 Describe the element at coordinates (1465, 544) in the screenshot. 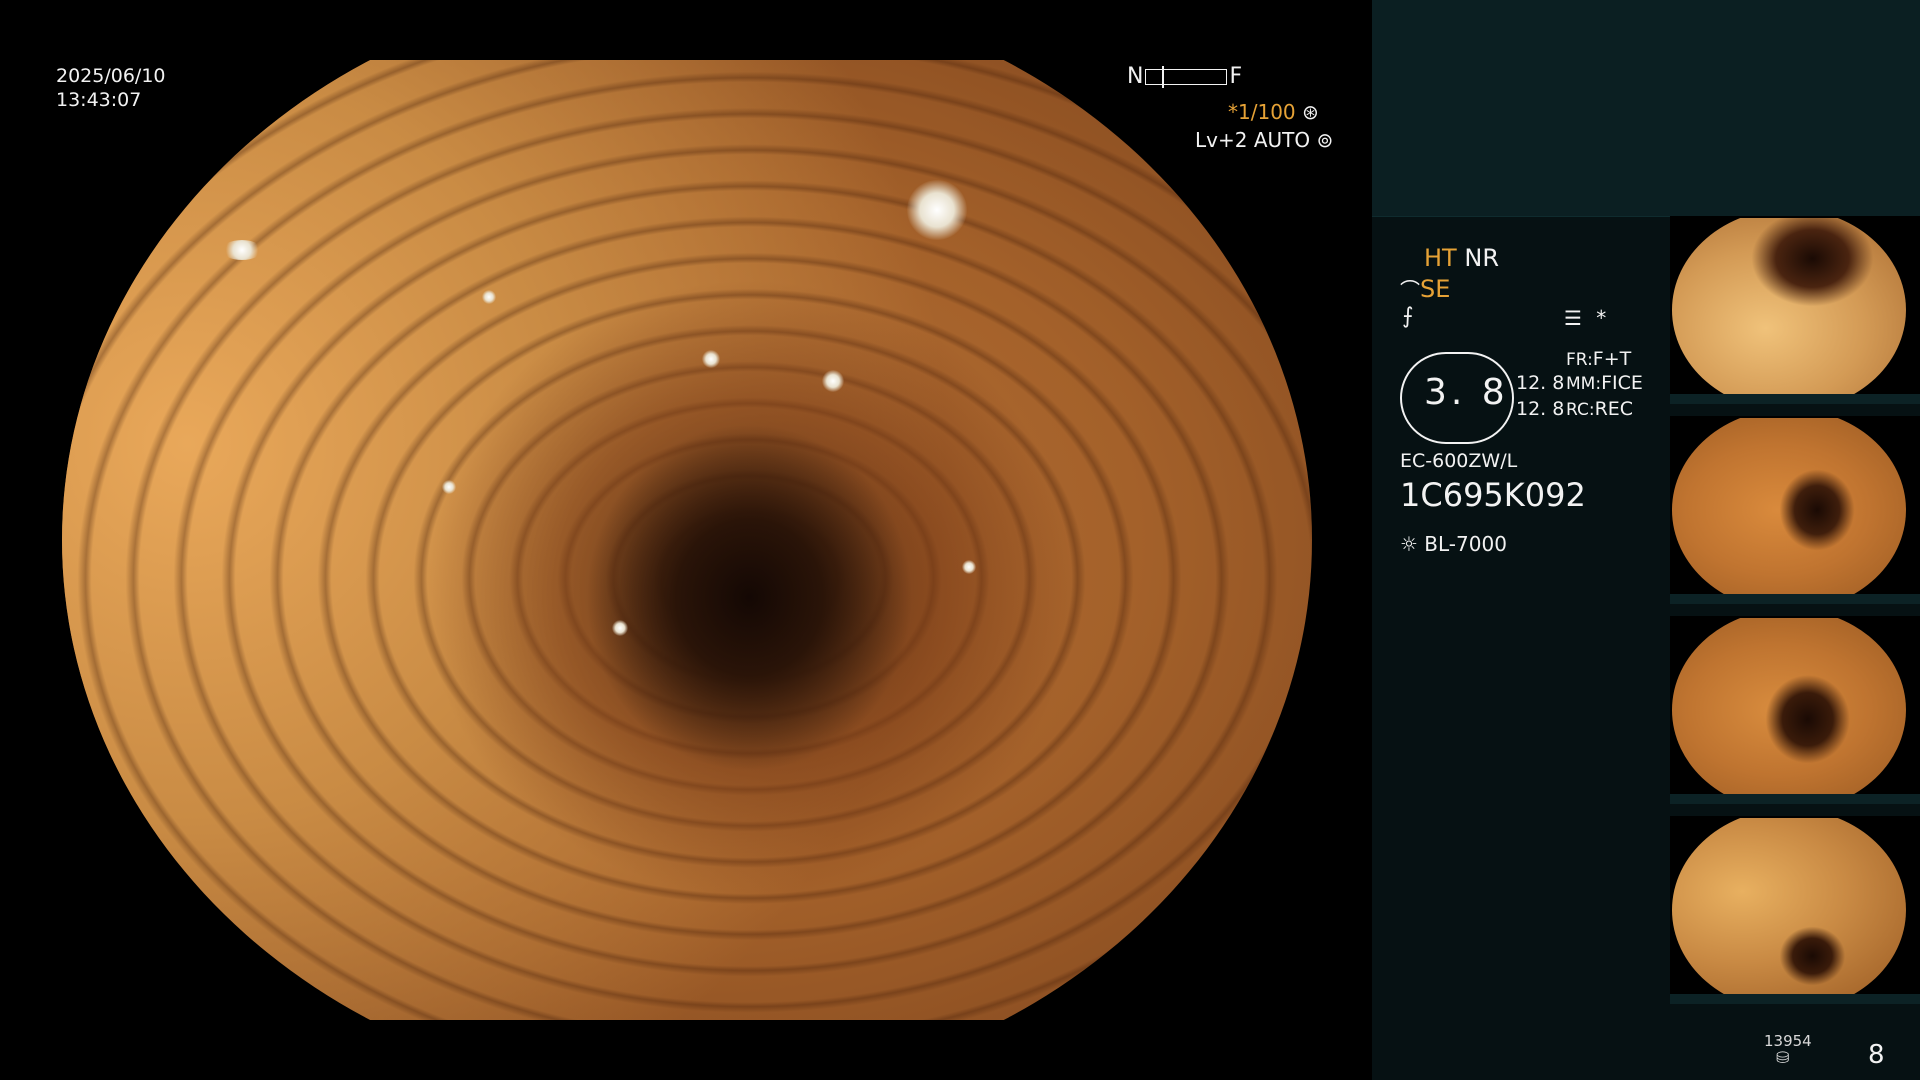

I see `light-source-model: BL-7000` at that location.